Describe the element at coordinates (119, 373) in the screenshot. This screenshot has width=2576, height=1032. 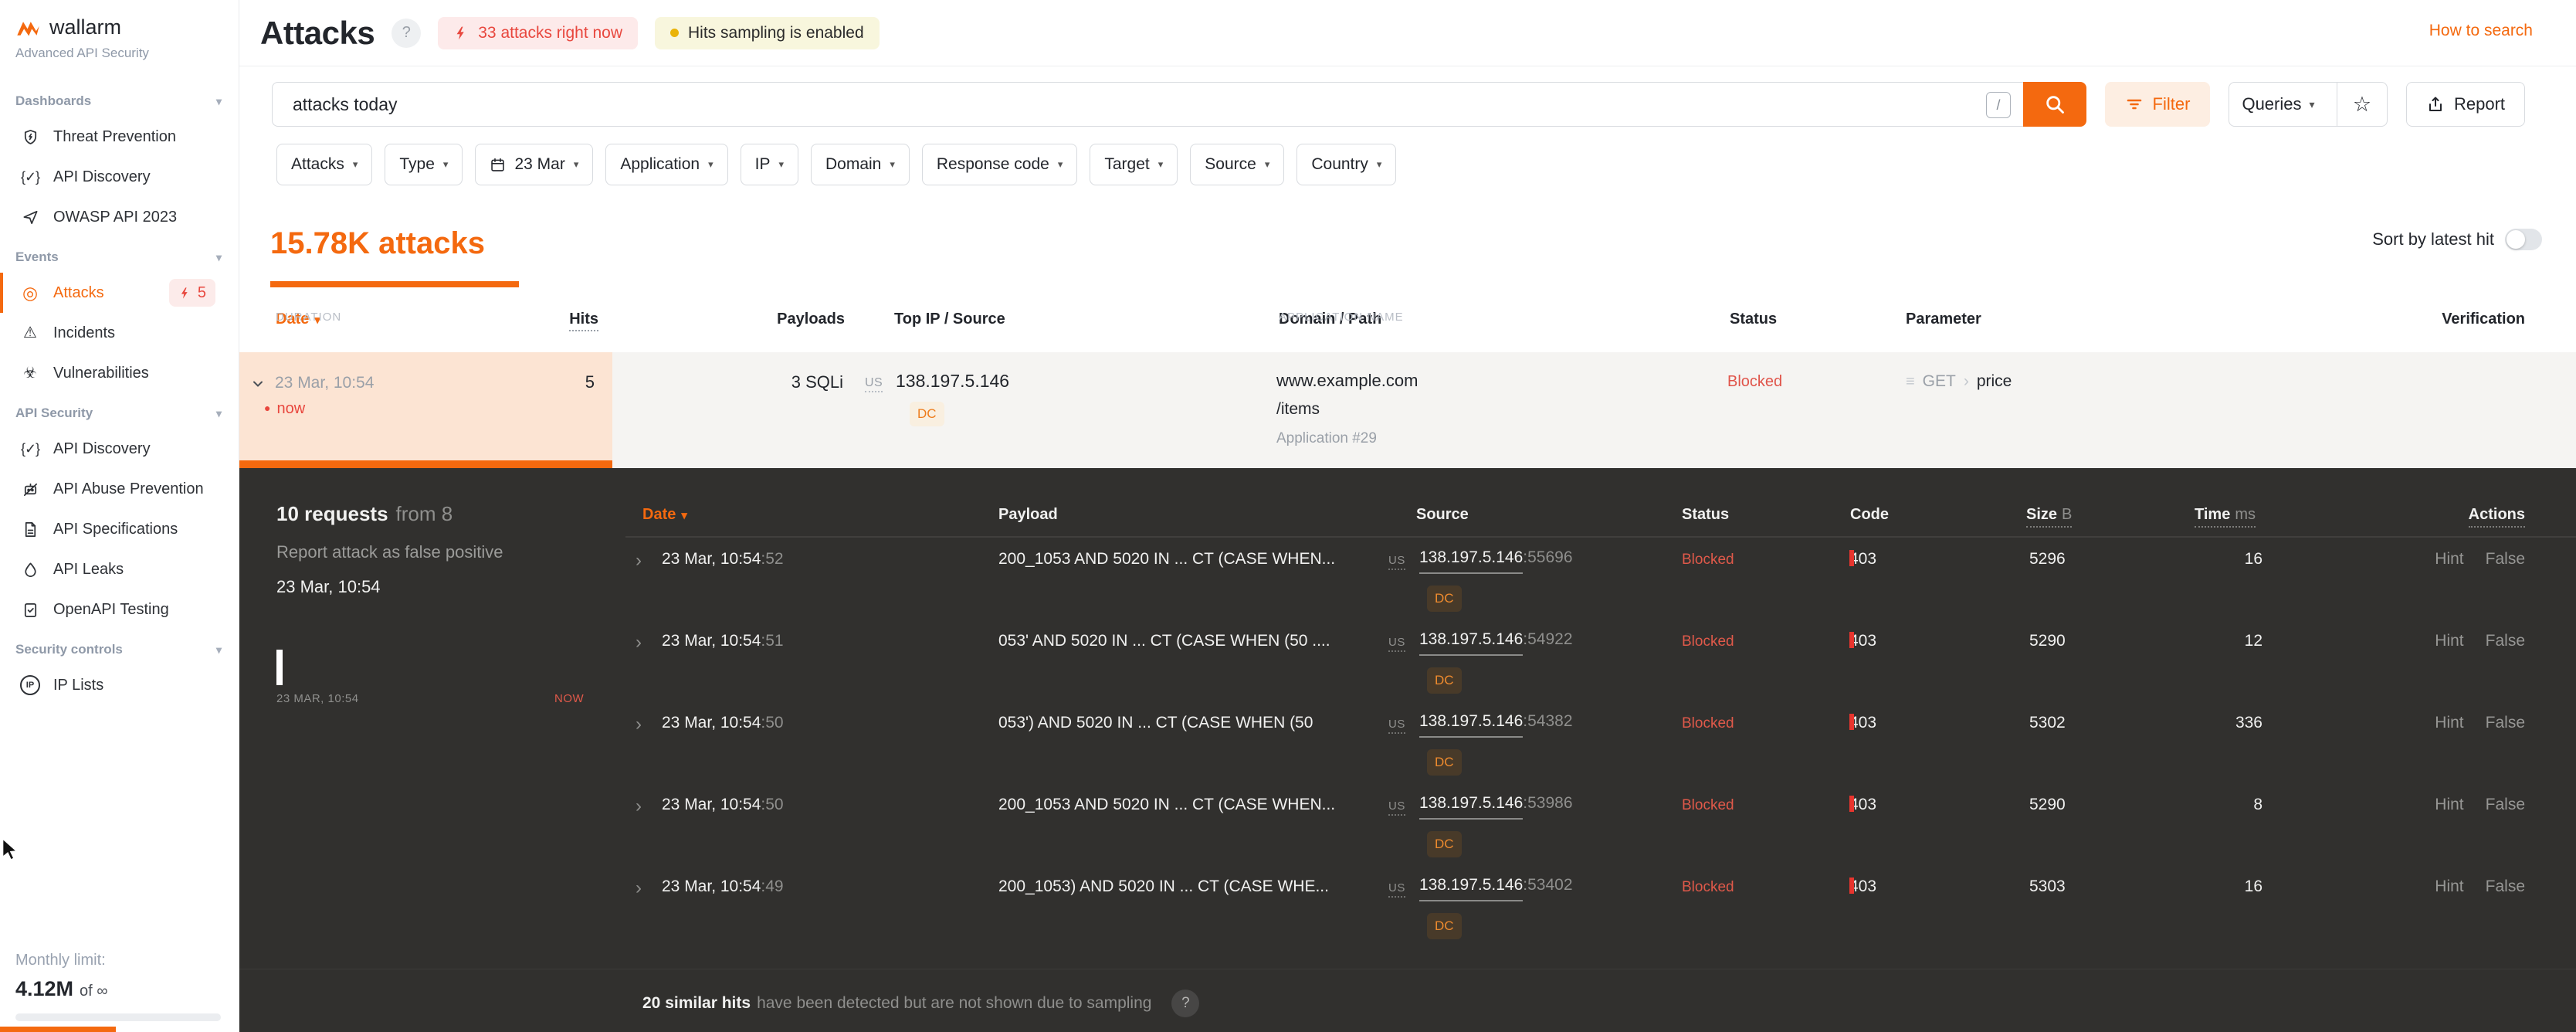
I see `sidebar-item-vulnerabilities: ☣ Vulnerabilities` at that location.